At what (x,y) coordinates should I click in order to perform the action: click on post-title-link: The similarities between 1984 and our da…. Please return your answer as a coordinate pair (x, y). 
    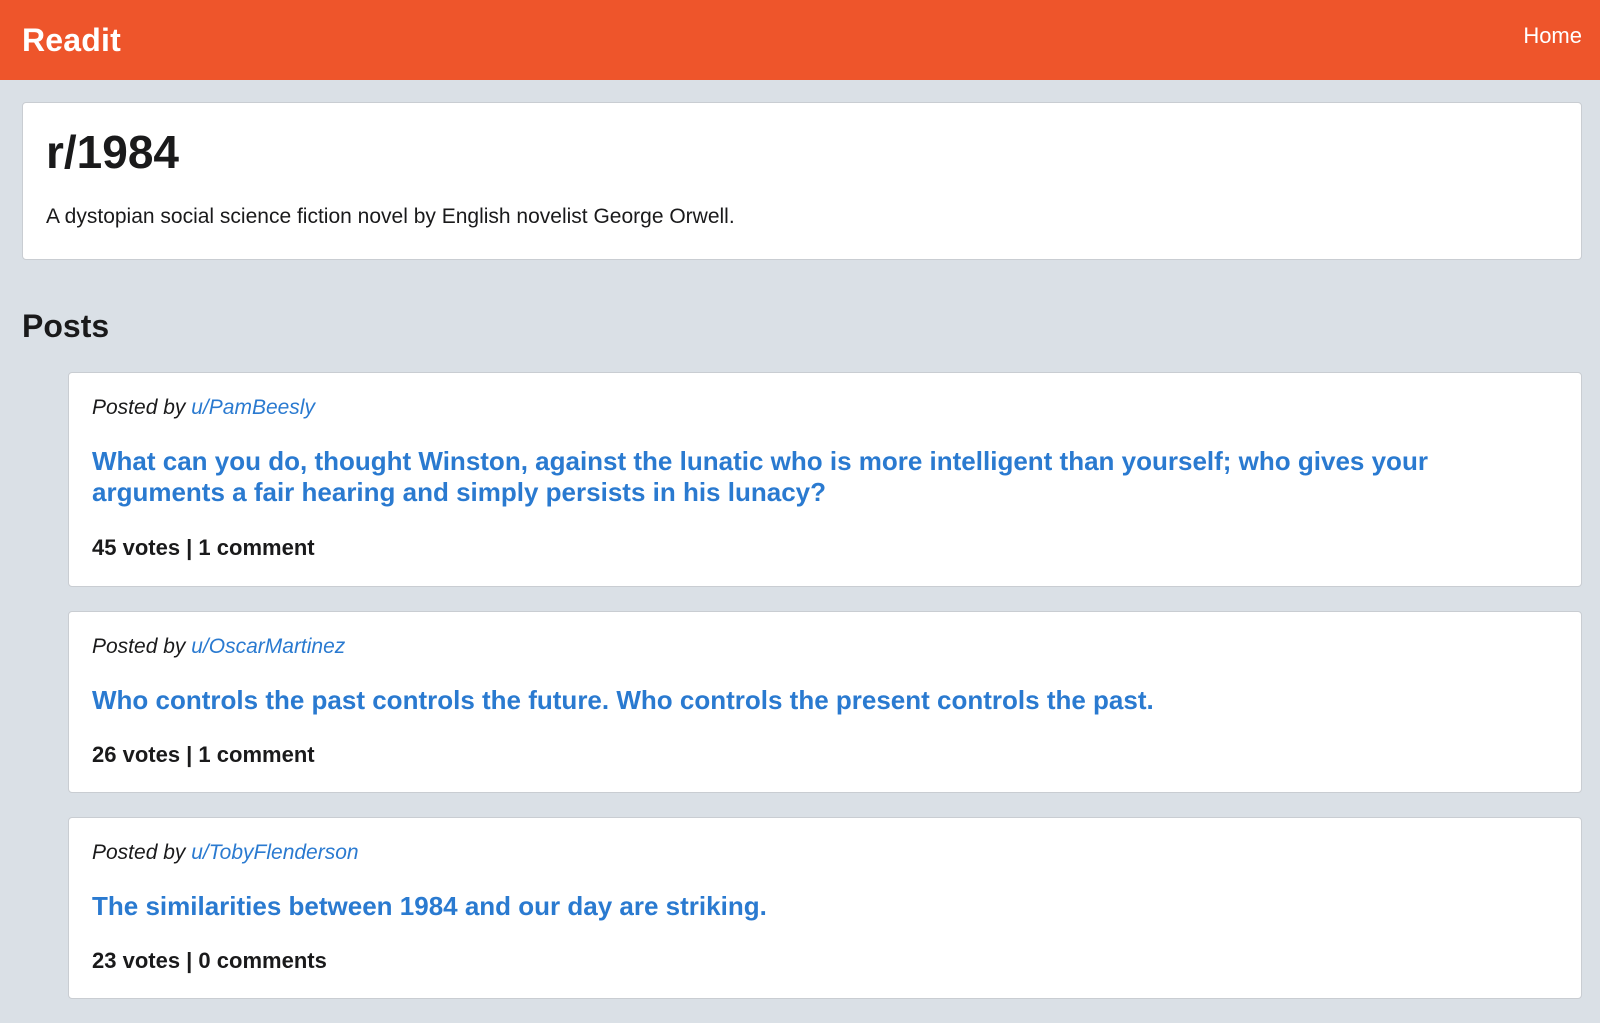
    Looking at the image, I should click on (825, 906).